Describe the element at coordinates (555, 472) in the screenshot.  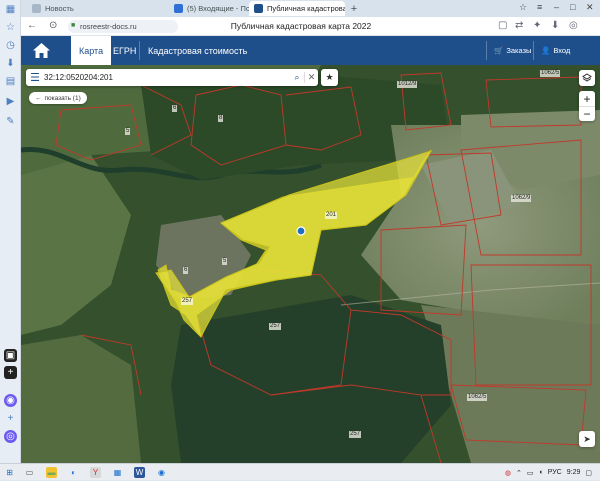
I see `keyboard-language: РУС` at that location.